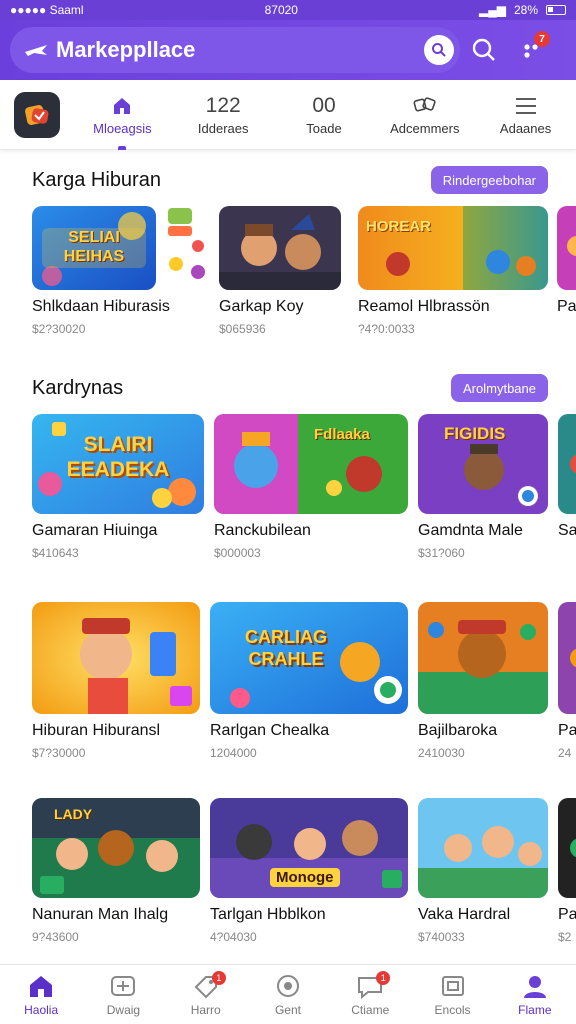 This screenshot has width=576, height=1024. I want to click on card-title: Nanuran Man Ihalg, so click(100, 914).